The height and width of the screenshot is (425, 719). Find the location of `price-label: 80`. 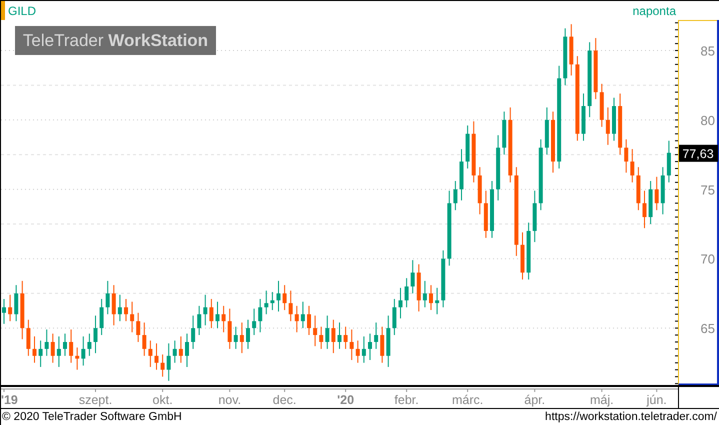

price-label: 80 is located at coordinates (707, 120).